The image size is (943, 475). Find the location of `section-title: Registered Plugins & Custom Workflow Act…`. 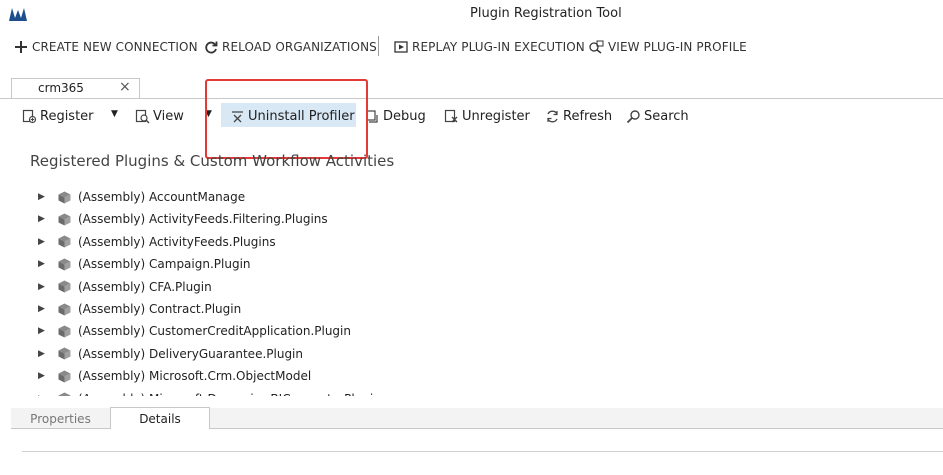

section-title: Registered Plugins & Custom Workflow Act… is located at coordinates (212, 161).